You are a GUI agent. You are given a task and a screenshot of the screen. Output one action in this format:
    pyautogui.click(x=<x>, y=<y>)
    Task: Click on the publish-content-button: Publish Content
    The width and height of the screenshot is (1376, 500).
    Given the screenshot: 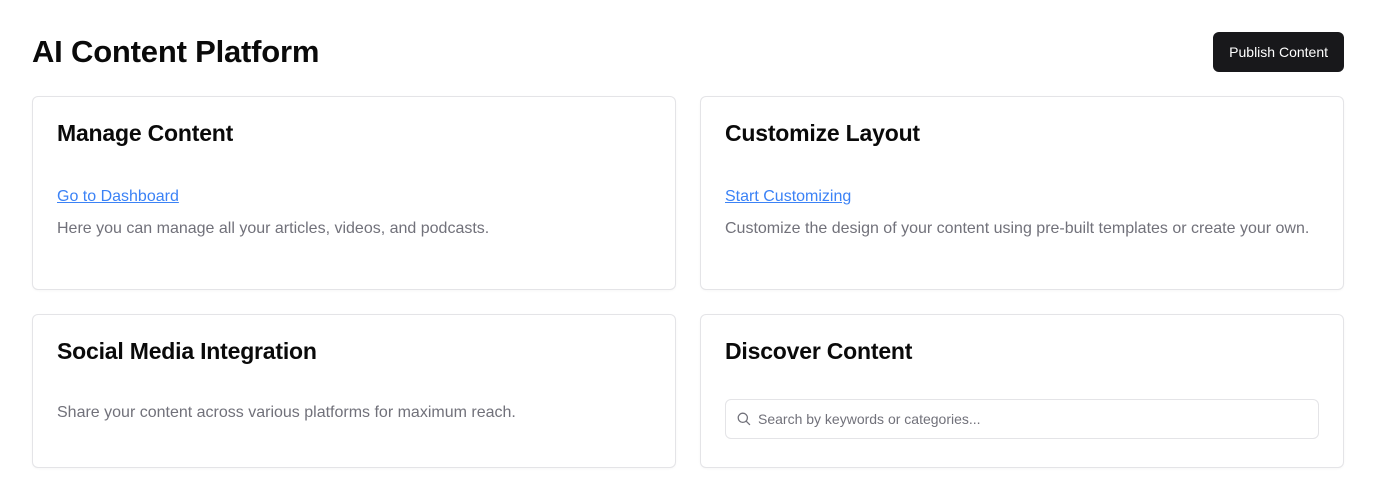 What is the action you would take?
    pyautogui.click(x=1278, y=52)
    